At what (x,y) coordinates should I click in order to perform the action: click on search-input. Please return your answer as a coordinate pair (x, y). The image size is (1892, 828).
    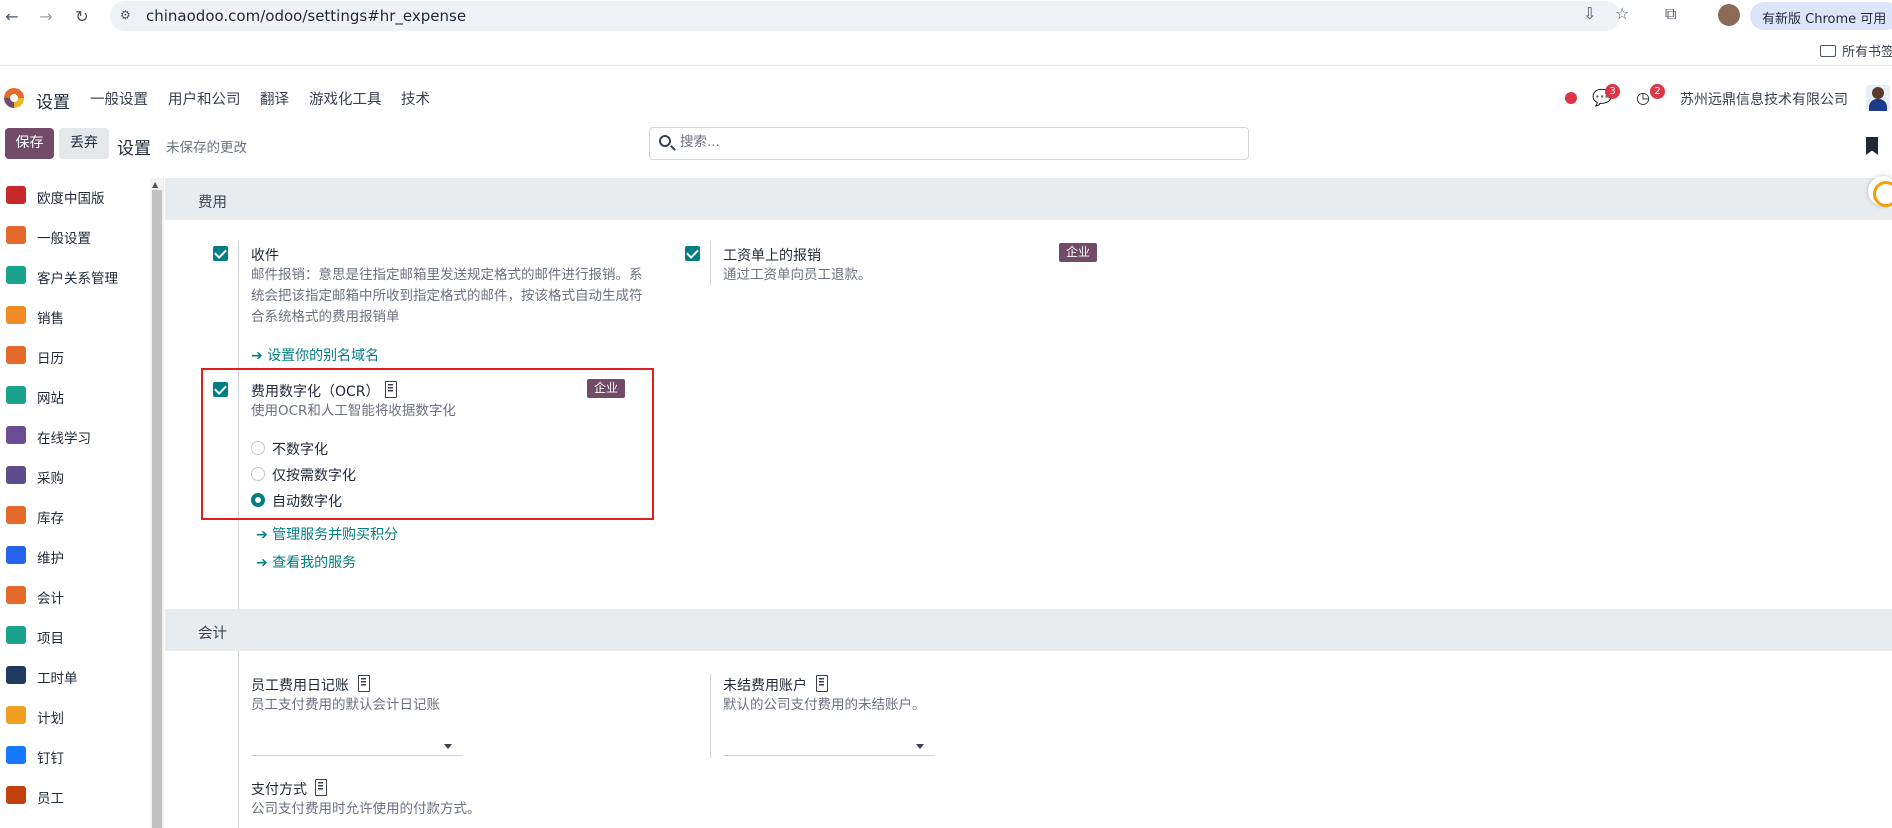
    Looking at the image, I should click on (950, 142).